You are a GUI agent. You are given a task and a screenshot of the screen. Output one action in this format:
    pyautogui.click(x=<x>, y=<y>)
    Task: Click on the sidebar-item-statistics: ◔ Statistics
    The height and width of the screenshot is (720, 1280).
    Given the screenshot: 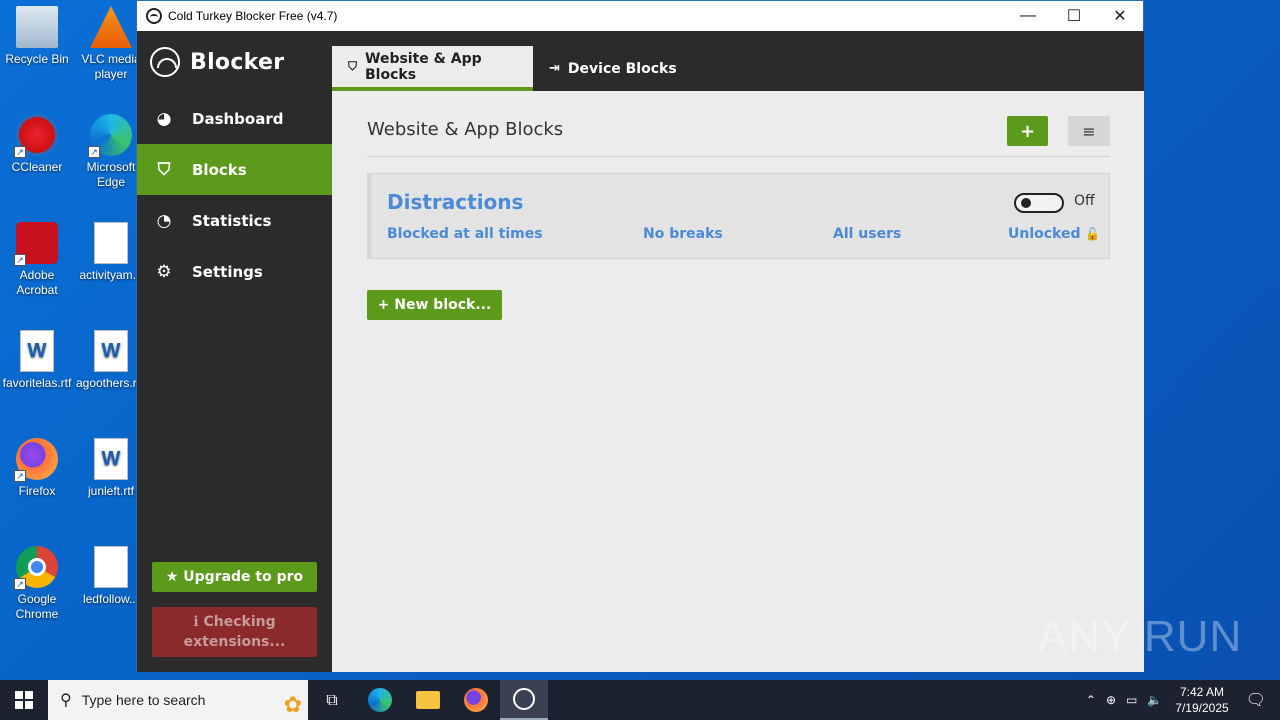 What is the action you would take?
    pyautogui.click(x=234, y=220)
    